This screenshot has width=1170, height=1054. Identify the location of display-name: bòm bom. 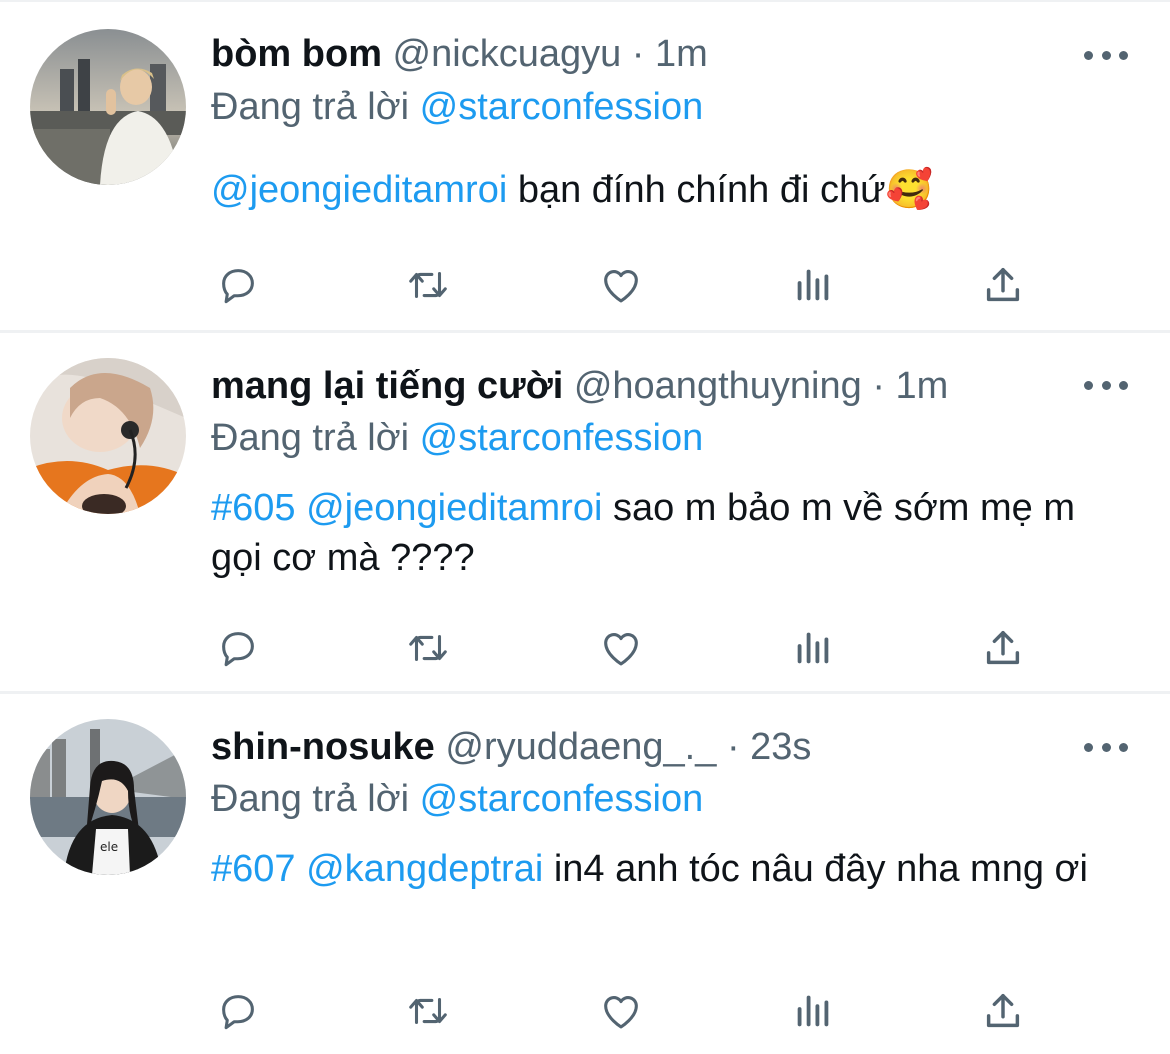
(296, 54).